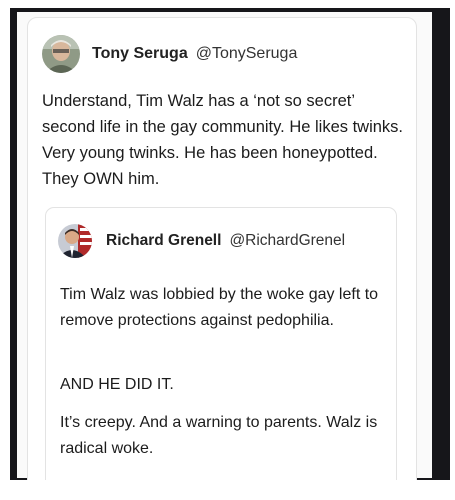 This screenshot has height=500, width=455. What do you see at coordinates (230, 490) in the screenshot?
I see `bottom-margin` at bounding box center [230, 490].